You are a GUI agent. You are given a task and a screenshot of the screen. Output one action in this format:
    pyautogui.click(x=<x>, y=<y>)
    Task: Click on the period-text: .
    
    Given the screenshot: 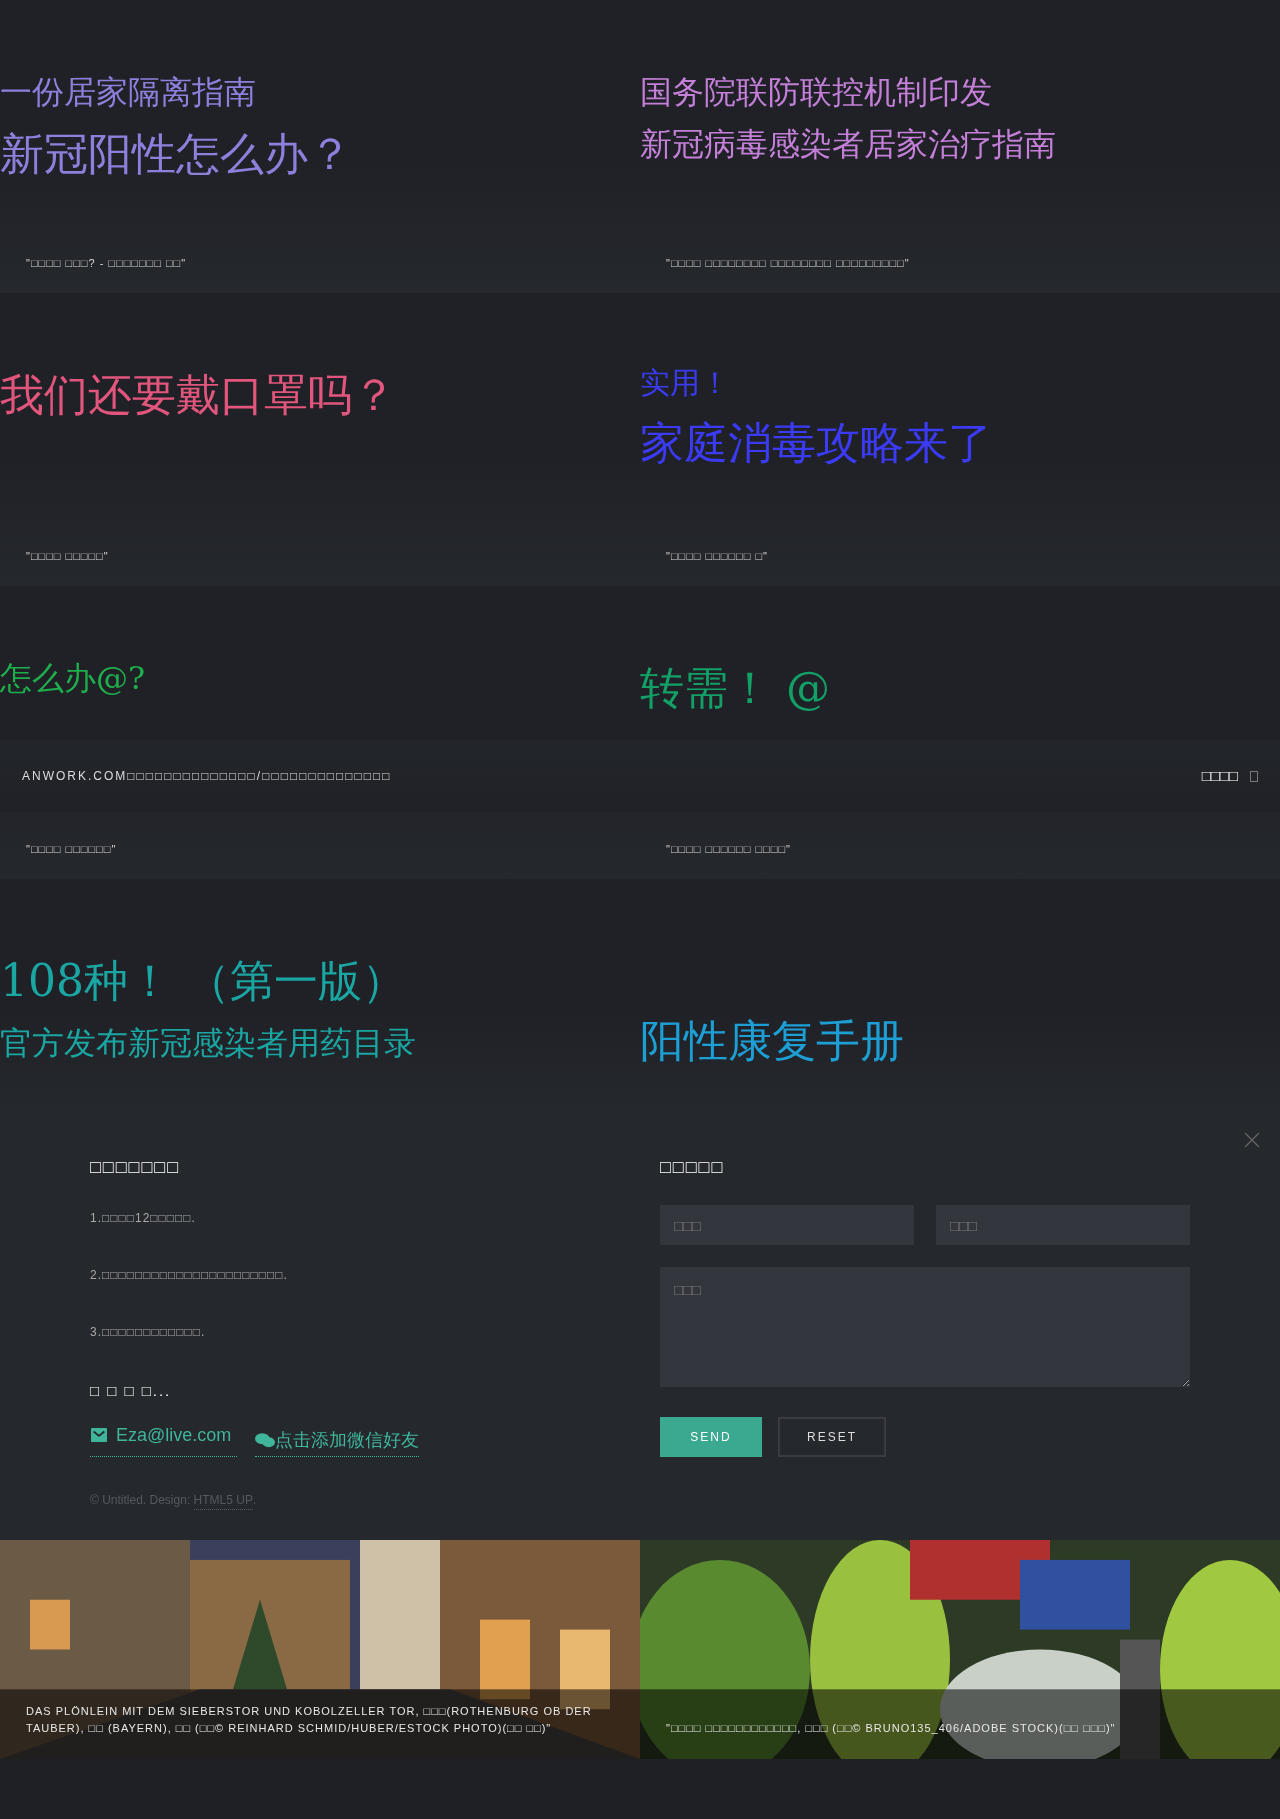 What is the action you would take?
    pyautogui.click(x=254, y=1500)
    